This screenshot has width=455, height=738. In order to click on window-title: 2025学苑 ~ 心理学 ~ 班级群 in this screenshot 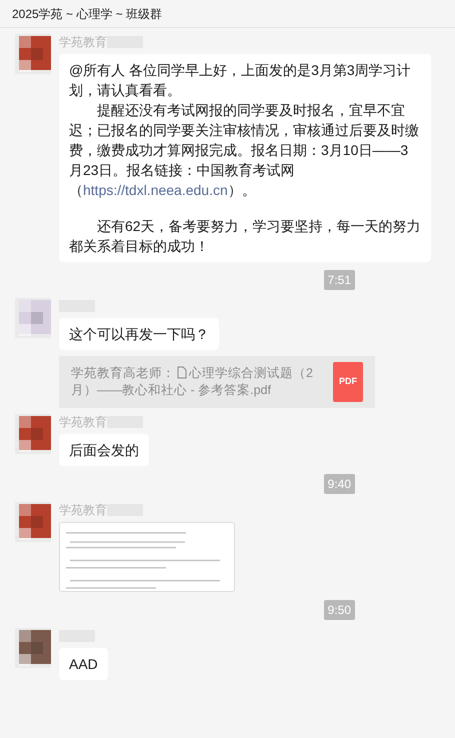, I will do `click(87, 14)`.